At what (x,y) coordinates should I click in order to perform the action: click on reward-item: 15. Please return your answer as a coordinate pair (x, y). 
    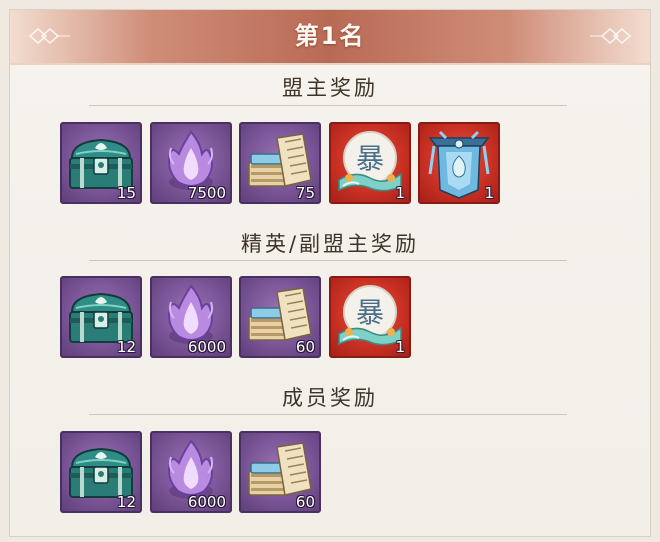
    Looking at the image, I should click on (101, 163).